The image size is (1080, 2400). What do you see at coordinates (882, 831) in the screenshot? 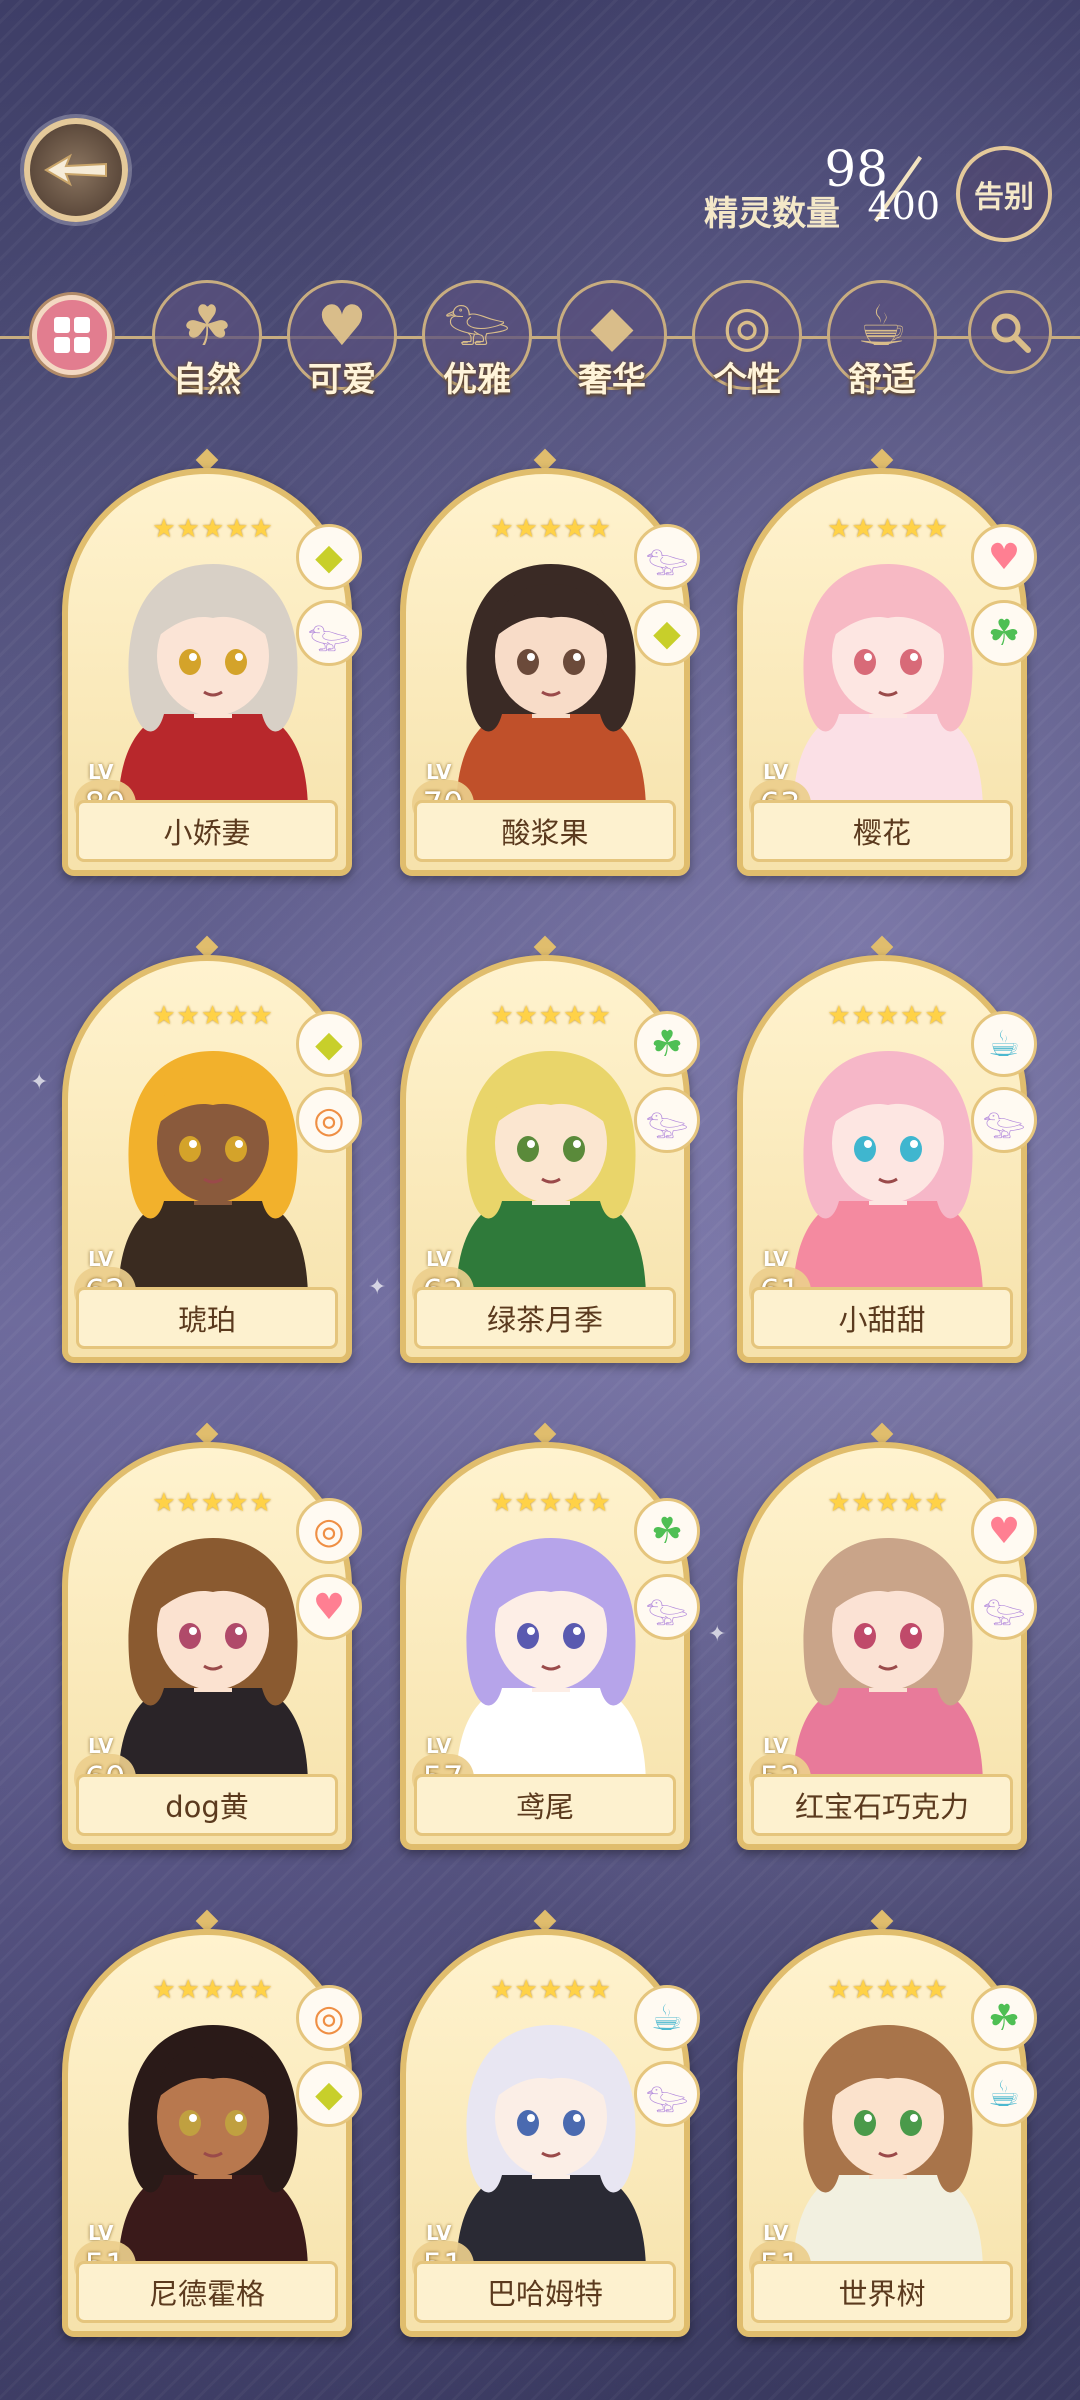
I see `spirit-name: 樱花` at bounding box center [882, 831].